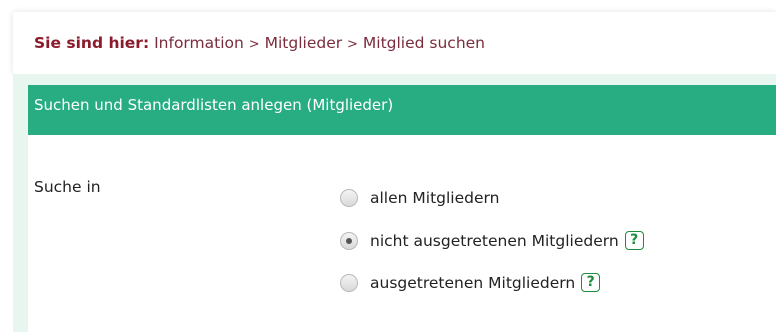 The image size is (776, 332). Describe the element at coordinates (349, 240) in the screenshot. I see `radio-button-selected` at that location.